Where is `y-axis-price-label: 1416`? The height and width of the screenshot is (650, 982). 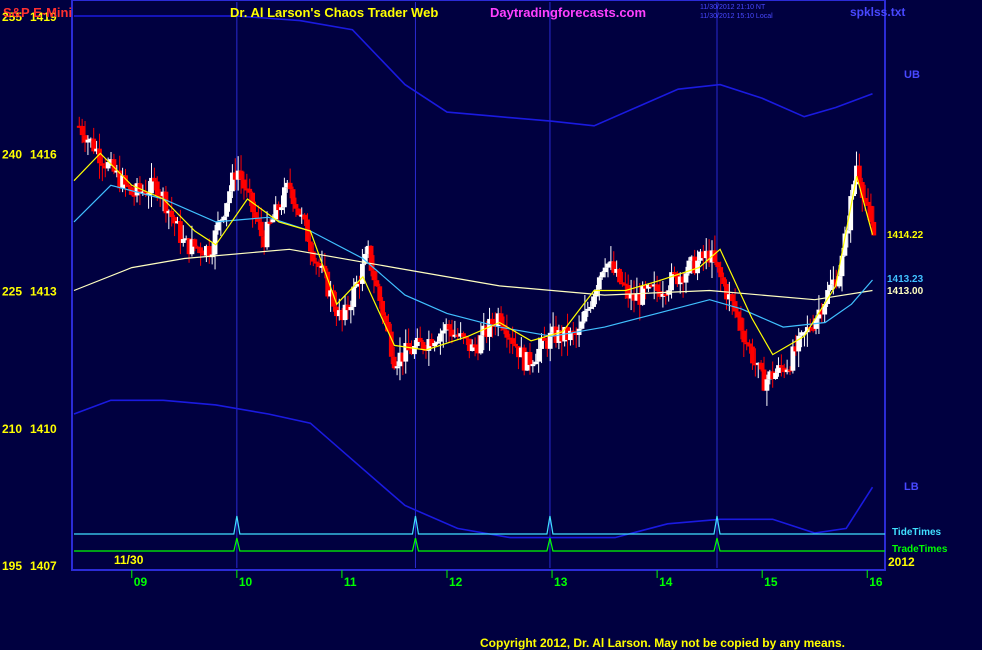
y-axis-price-label: 1416 is located at coordinates (43, 154).